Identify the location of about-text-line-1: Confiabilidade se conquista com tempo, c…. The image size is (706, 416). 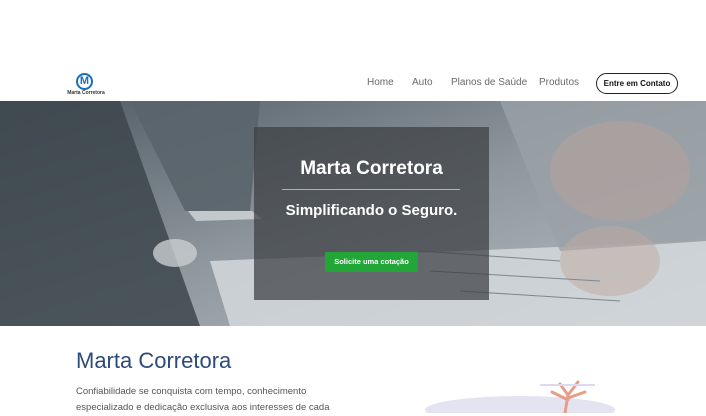
(191, 391).